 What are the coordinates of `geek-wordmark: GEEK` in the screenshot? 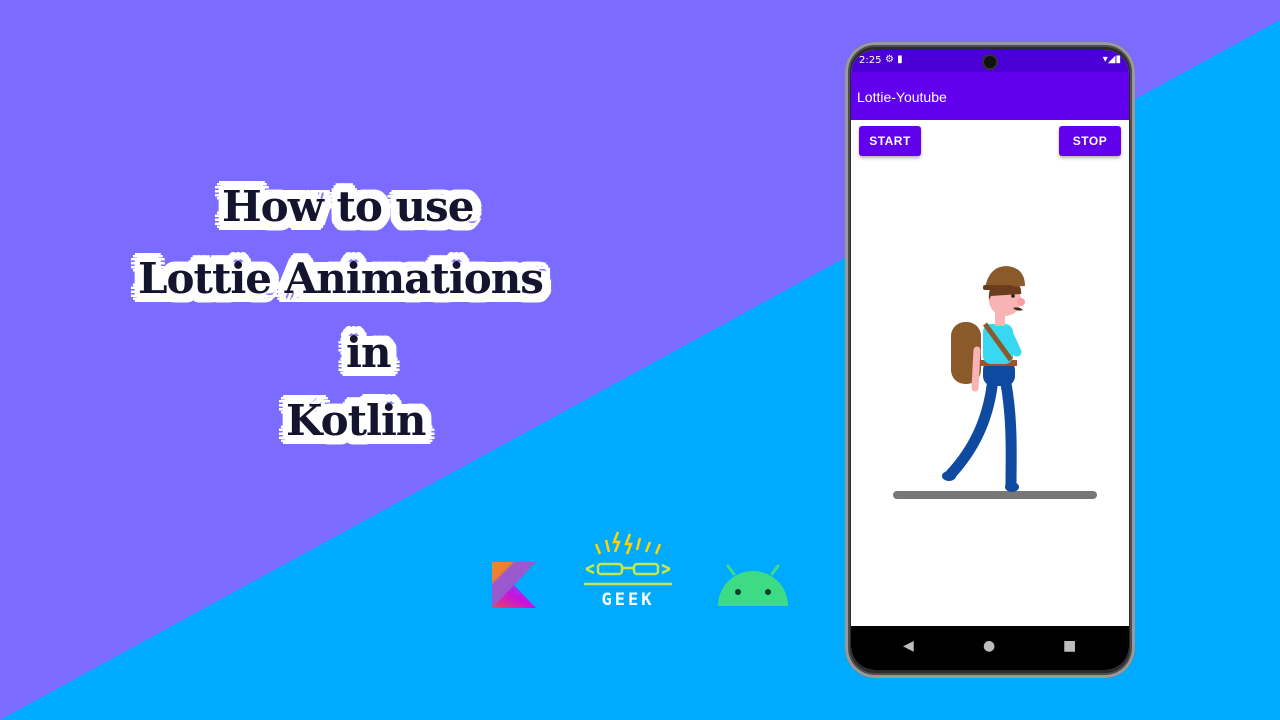 It's located at (628, 600).